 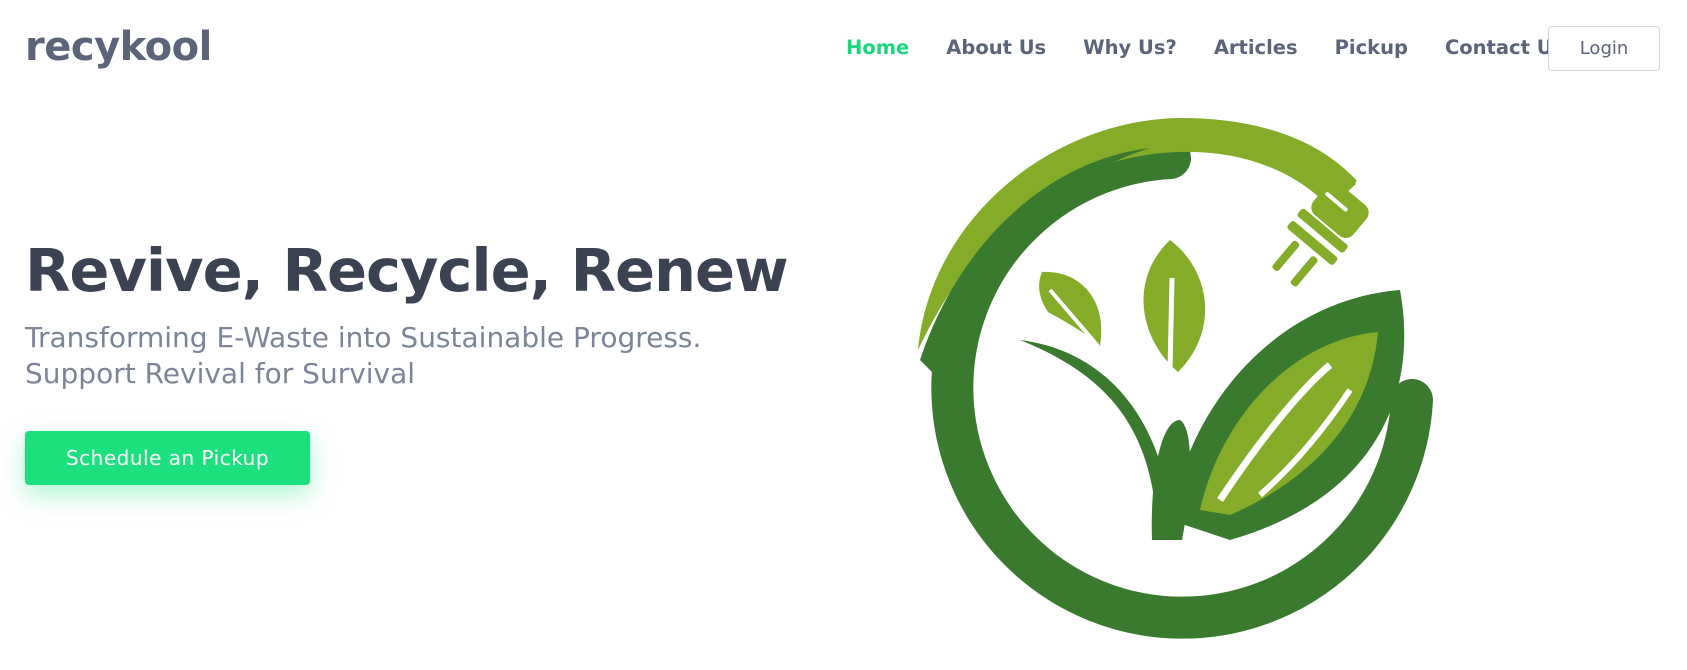 I want to click on schedule-pickup-button: Schedule an Pickup, so click(x=167, y=458).